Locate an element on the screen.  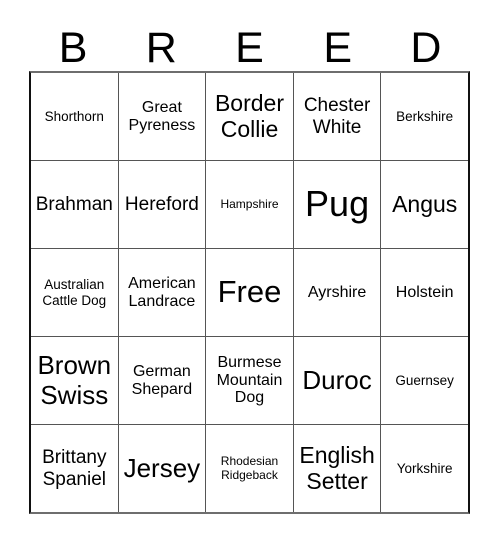
bingo-cell: Ayrshire is located at coordinates (338, 292).